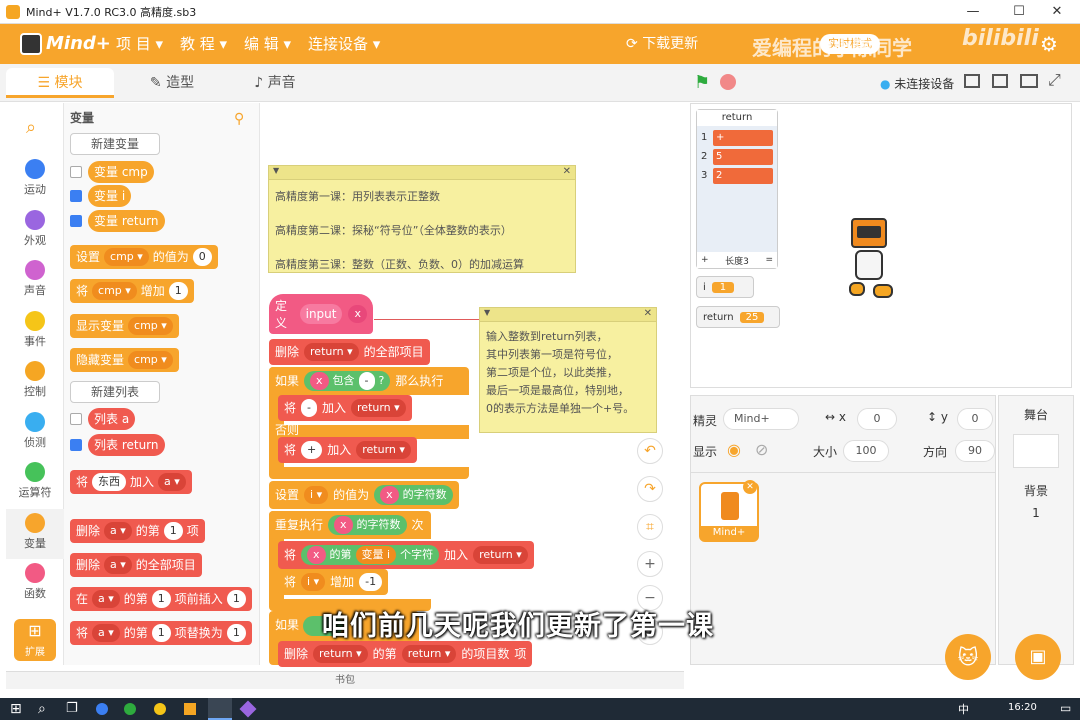 The image size is (1080, 720). What do you see at coordinates (136, 565) in the screenshot?
I see `delete-all-block: 删除 a ▾ 的全部项目` at bounding box center [136, 565].